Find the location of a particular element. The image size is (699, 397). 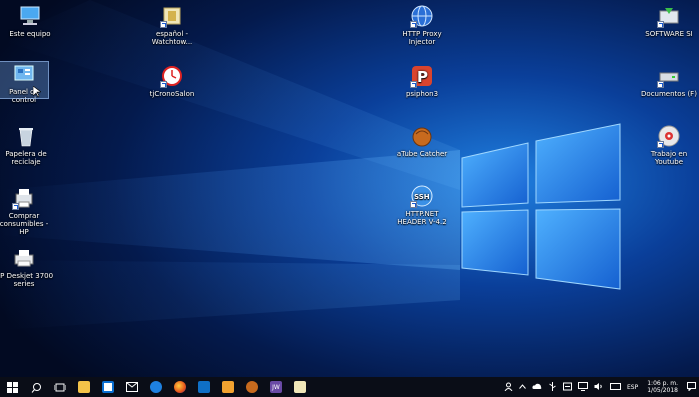

clock: 1:06 p. m. 1/05/2018 is located at coordinates (662, 387).